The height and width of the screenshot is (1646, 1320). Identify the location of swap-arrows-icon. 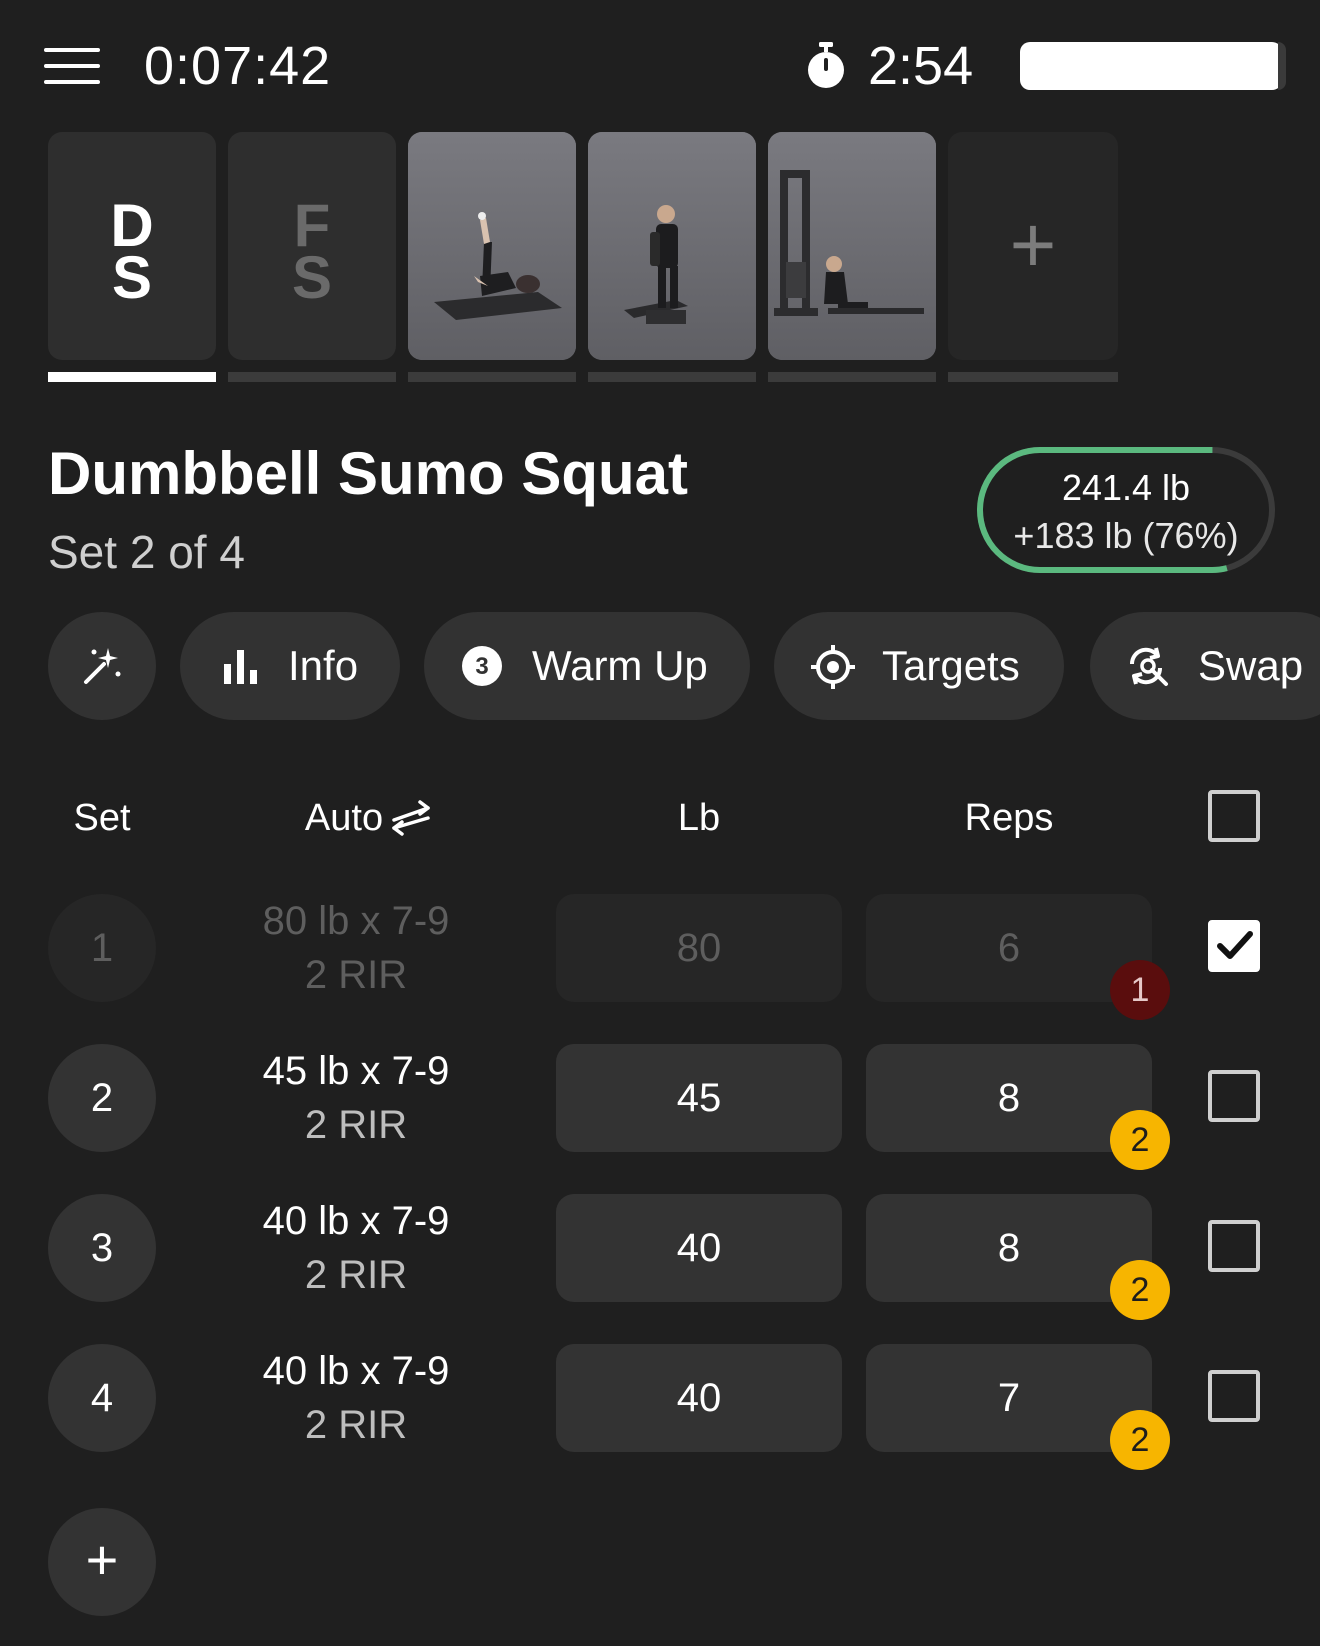
(411, 817).